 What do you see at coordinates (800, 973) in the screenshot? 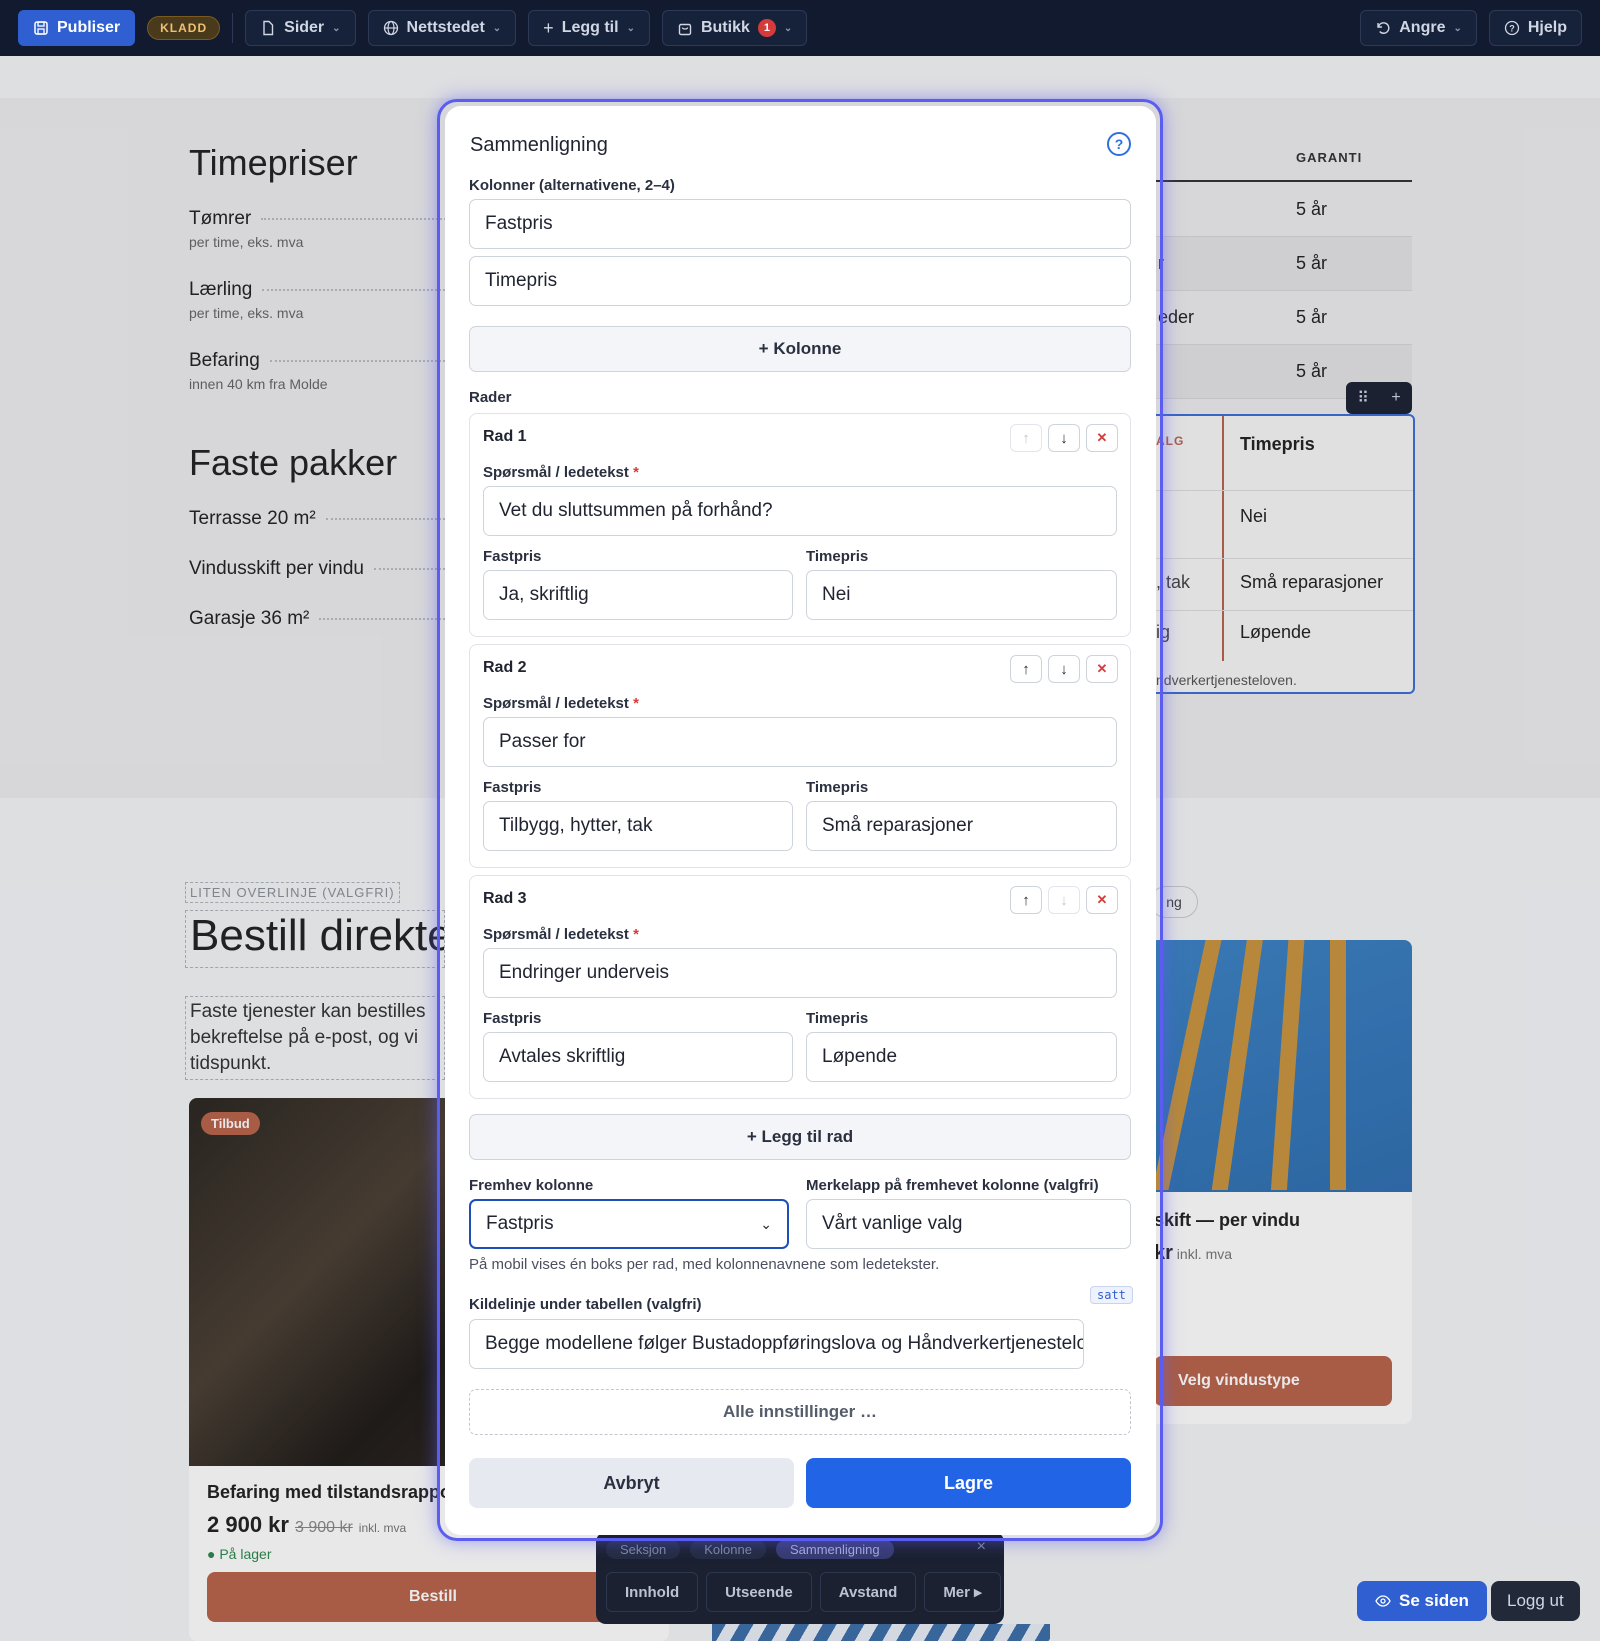
I see `question-input: Endringer underveis` at bounding box center [800, 973].